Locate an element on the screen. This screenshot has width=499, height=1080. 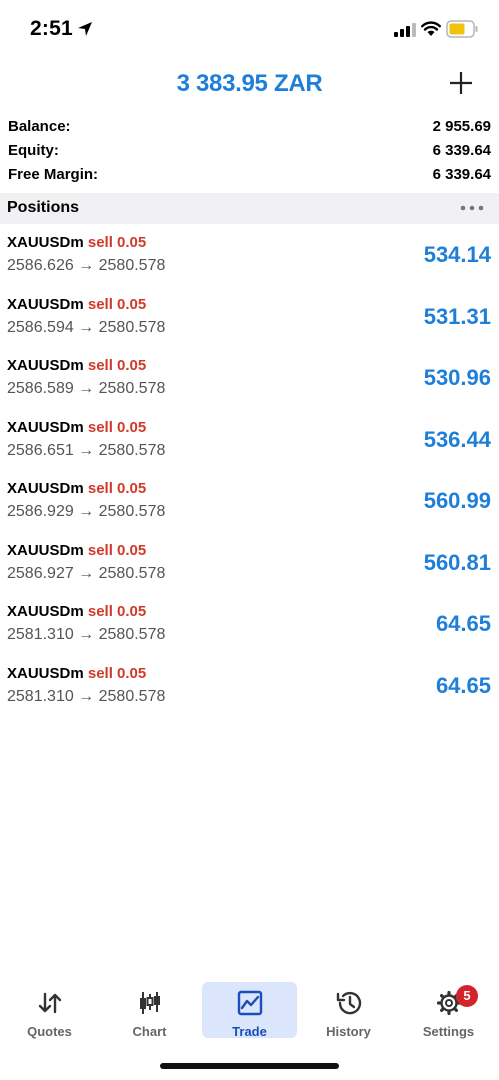
balance-row: Balance: 2 955.69 is located at coordinates (249, 128).